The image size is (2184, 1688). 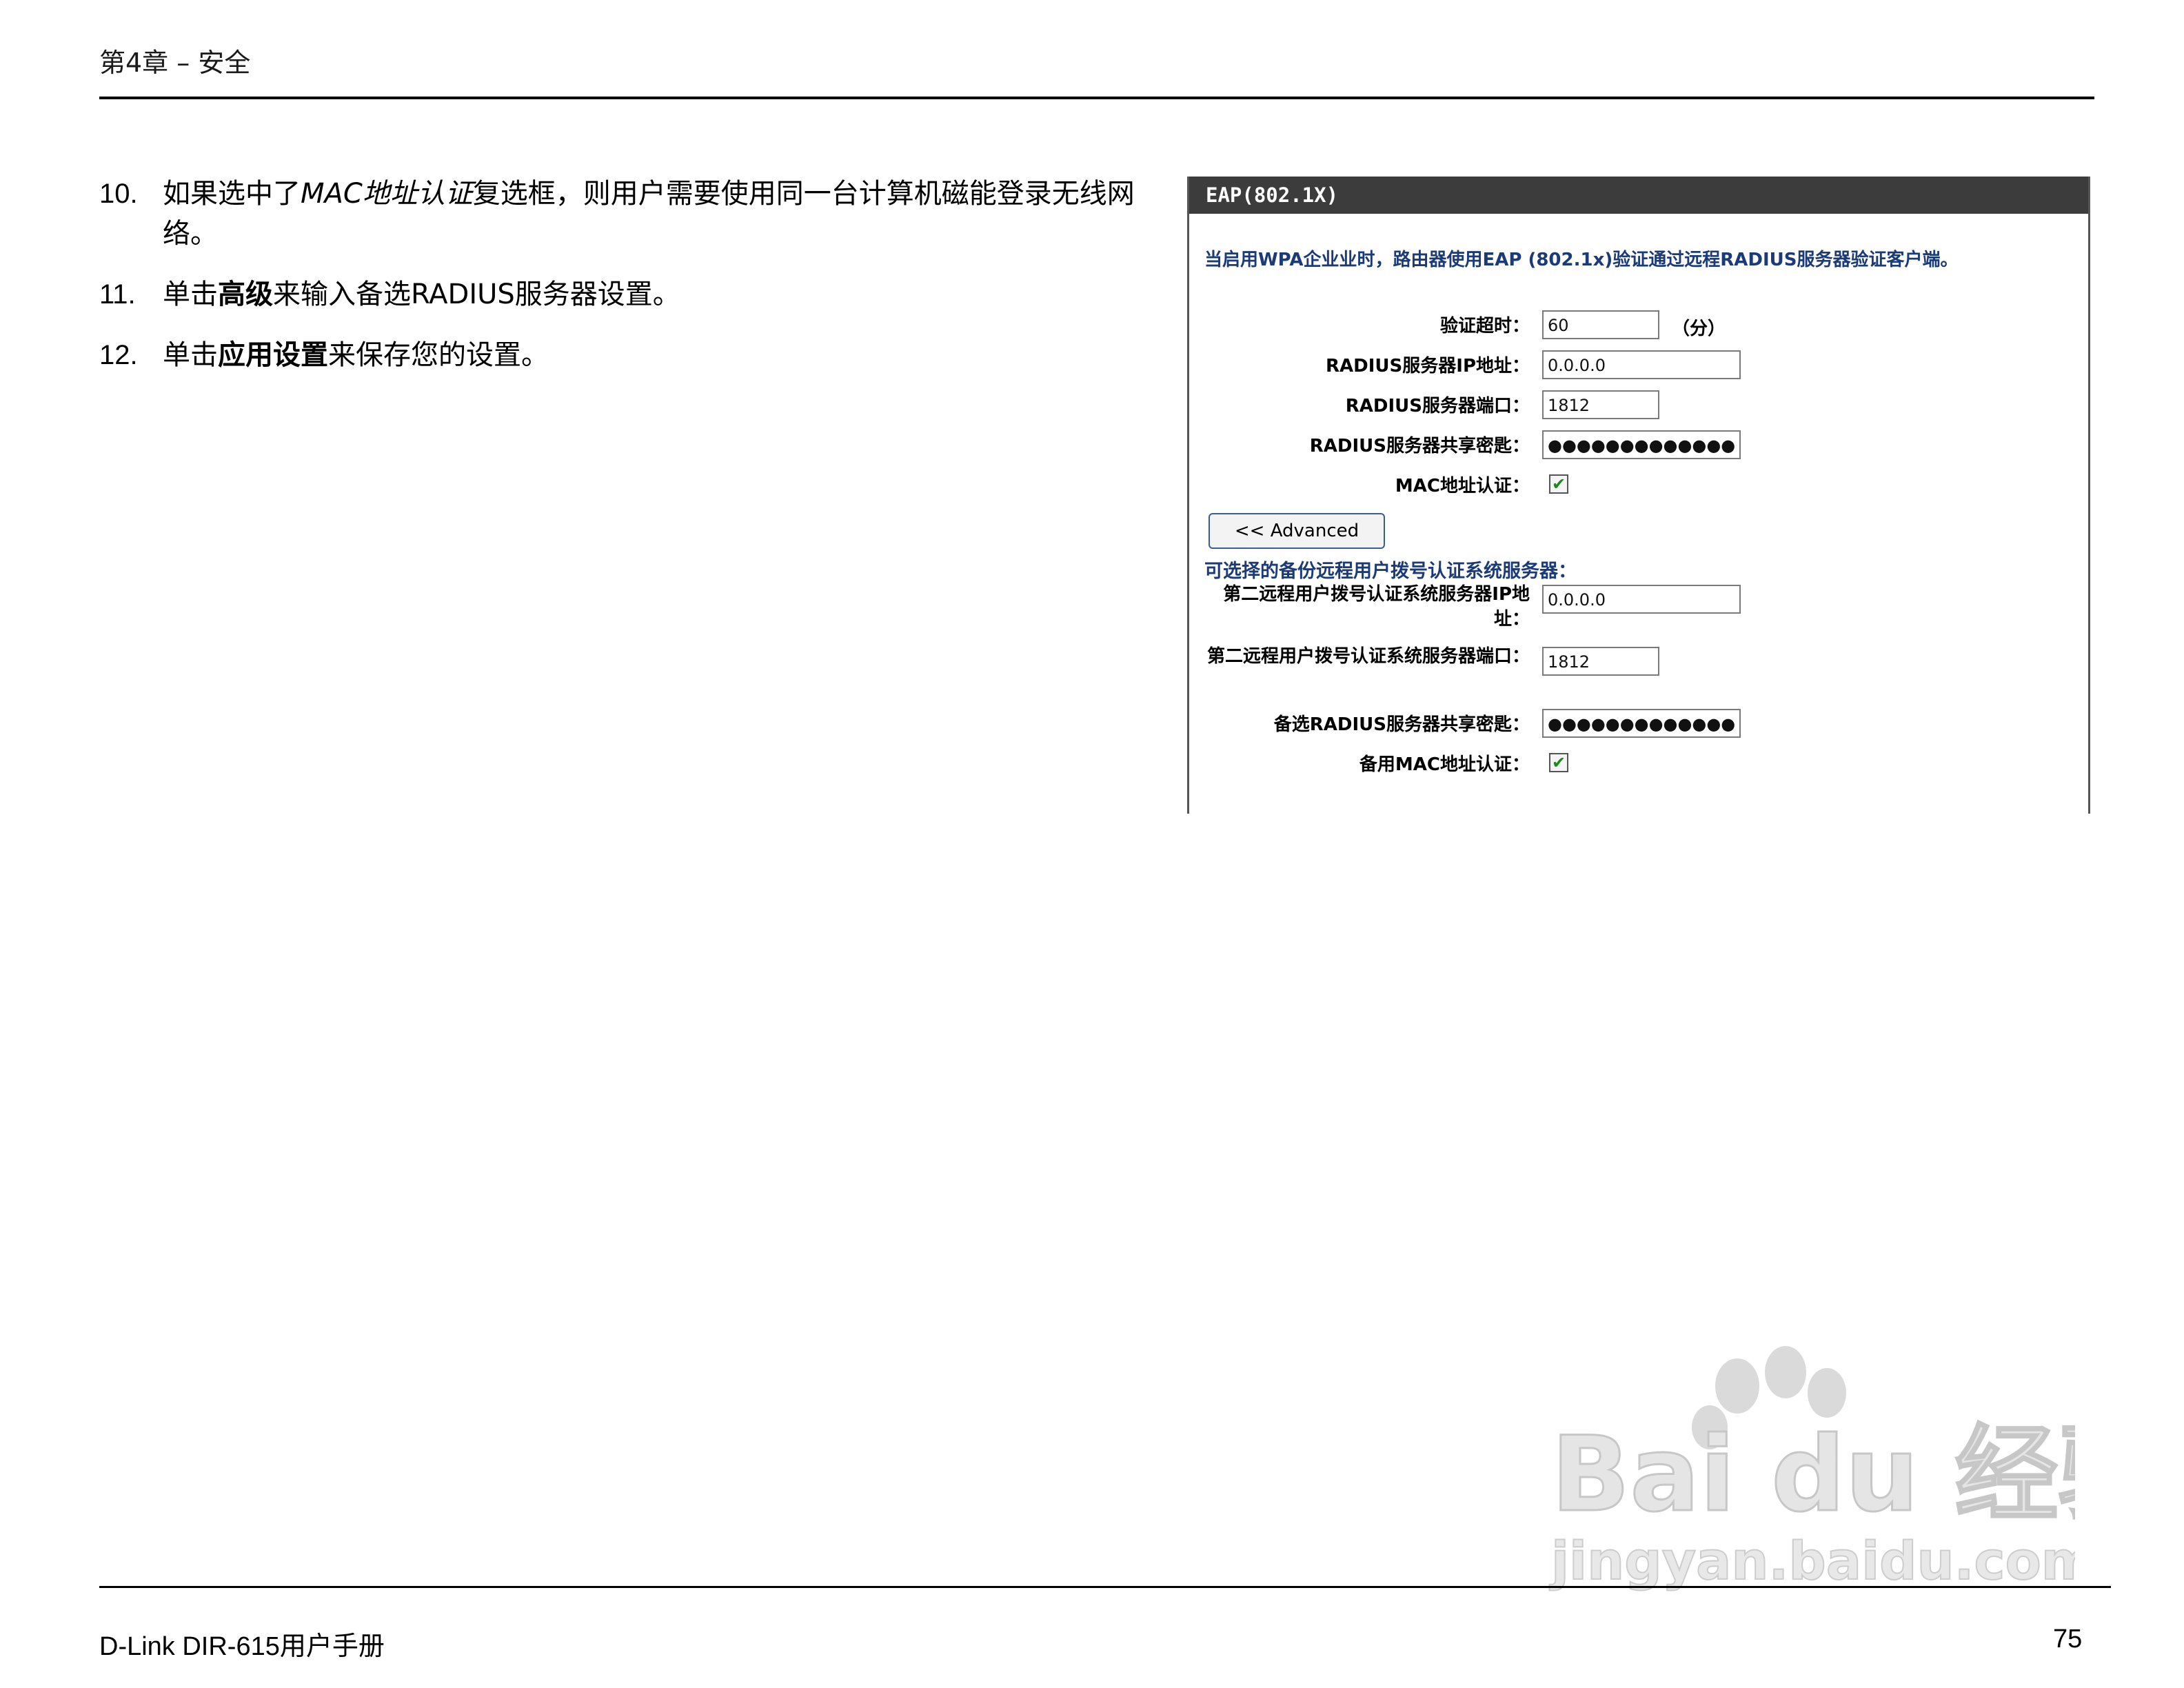 I want to click on mac-auth-row: MAC地址认证： ✔, so click(x=1637, y=488).